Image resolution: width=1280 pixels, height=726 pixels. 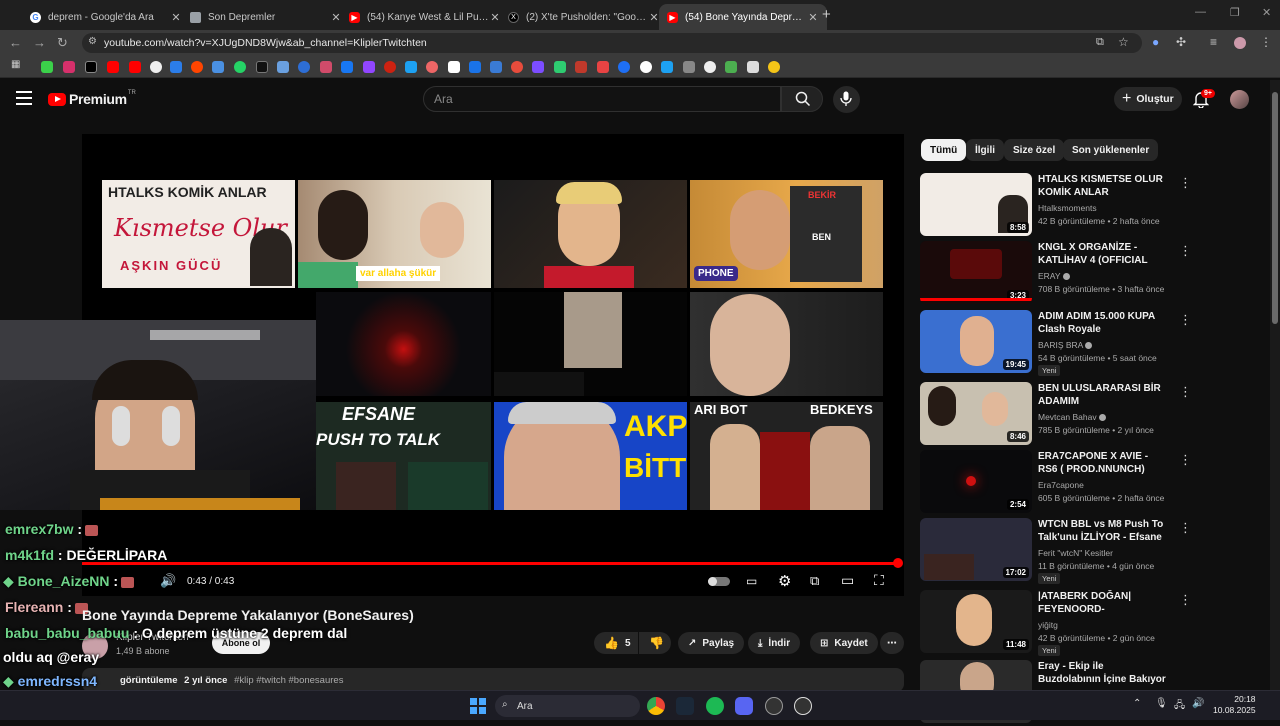 I want to click on chip-all: Tümü, so click(x=944, y=150).